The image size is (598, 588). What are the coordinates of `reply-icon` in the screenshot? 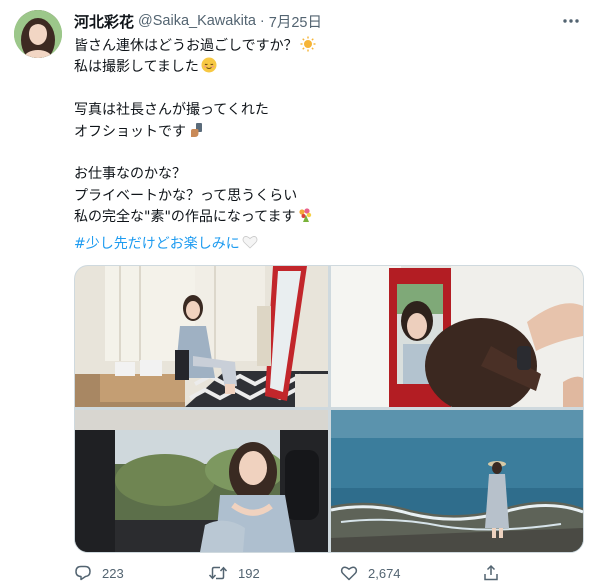 It's located at (83, 573).